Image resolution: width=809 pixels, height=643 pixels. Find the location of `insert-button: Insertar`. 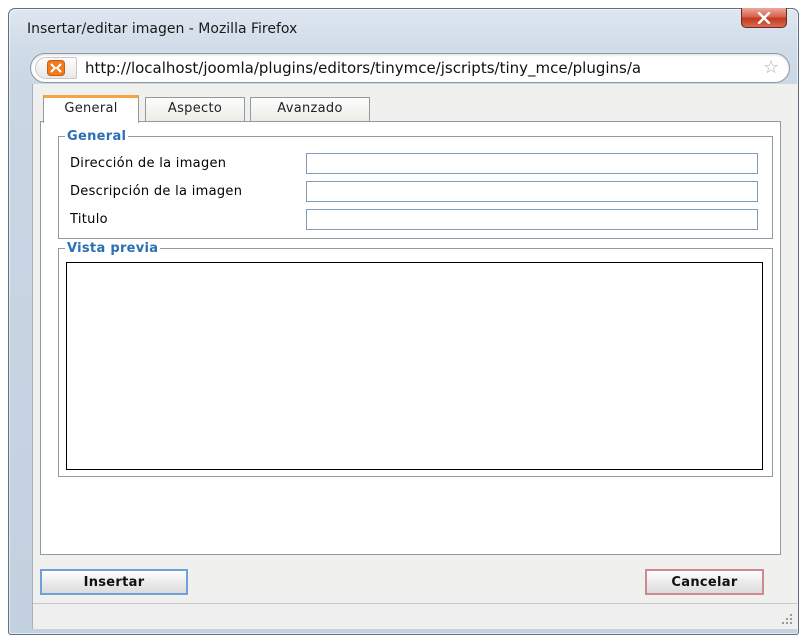

insert-button: Insertar is located at coordinates (114, 582).